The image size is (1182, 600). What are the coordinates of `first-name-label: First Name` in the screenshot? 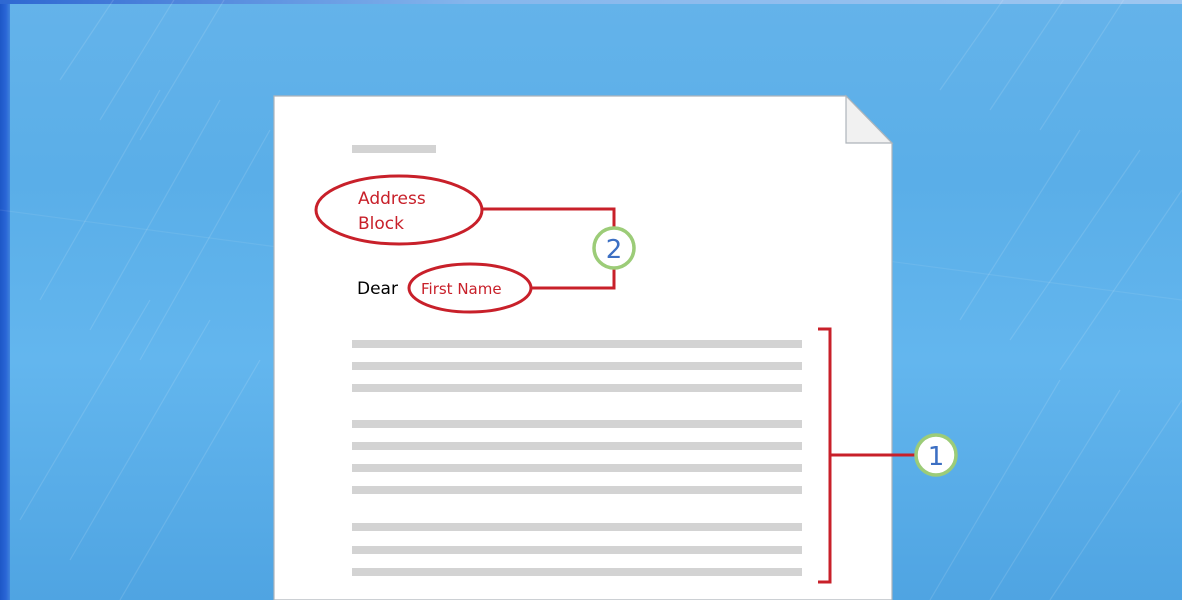 It's located at (461, 289).